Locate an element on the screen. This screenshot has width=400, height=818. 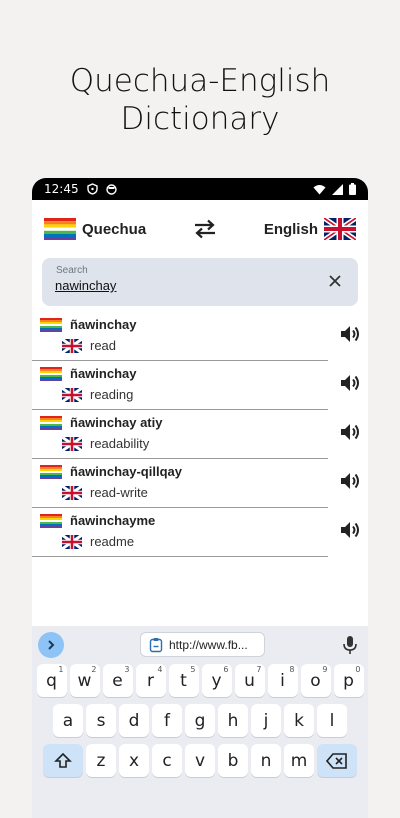
key-l: l is located at coordinates (332, 720).